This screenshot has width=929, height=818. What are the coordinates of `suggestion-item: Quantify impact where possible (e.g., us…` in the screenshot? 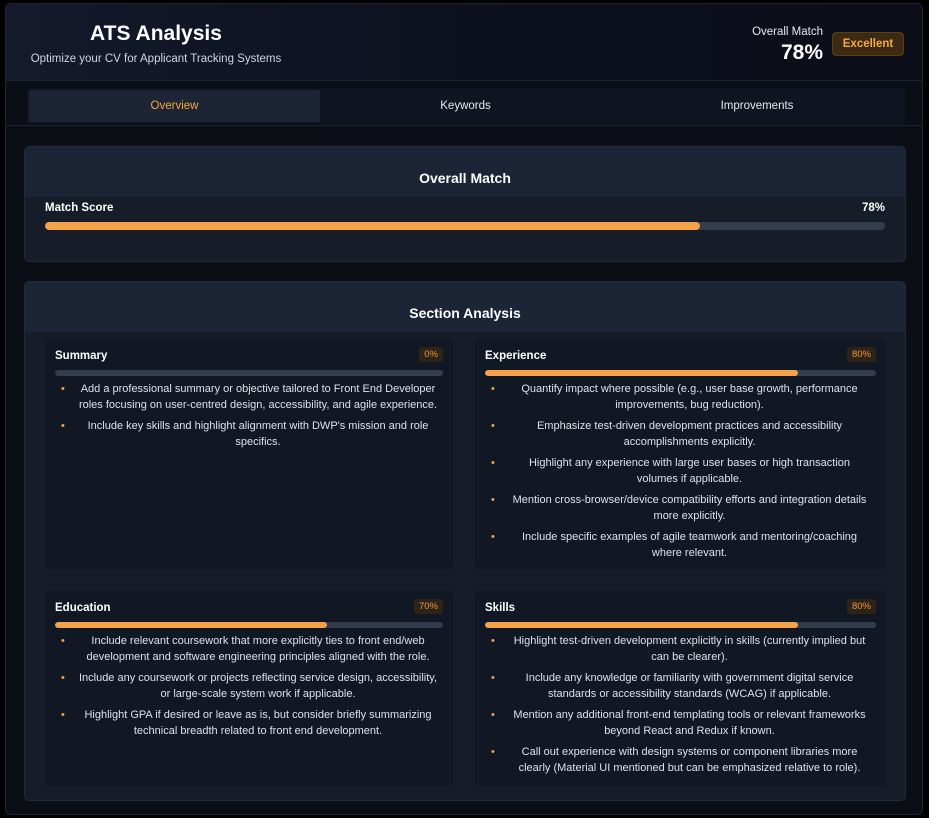 It's located at (682, 397).